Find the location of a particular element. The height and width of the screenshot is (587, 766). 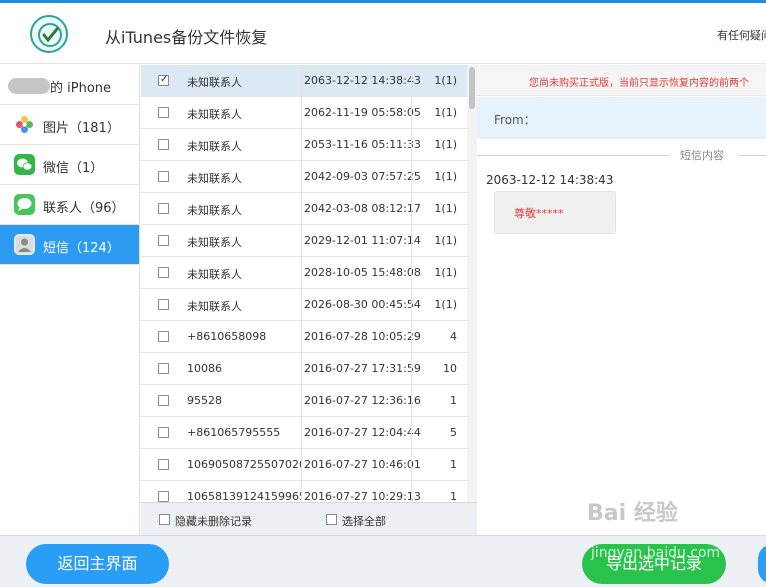

table-row: 未知联系人 2062-11-19 05:58:05 1(1) is located at coordinates (304, 113).